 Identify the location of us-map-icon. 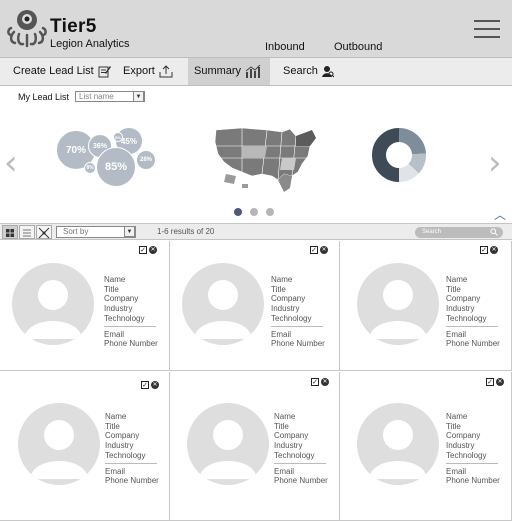
(265, 159).